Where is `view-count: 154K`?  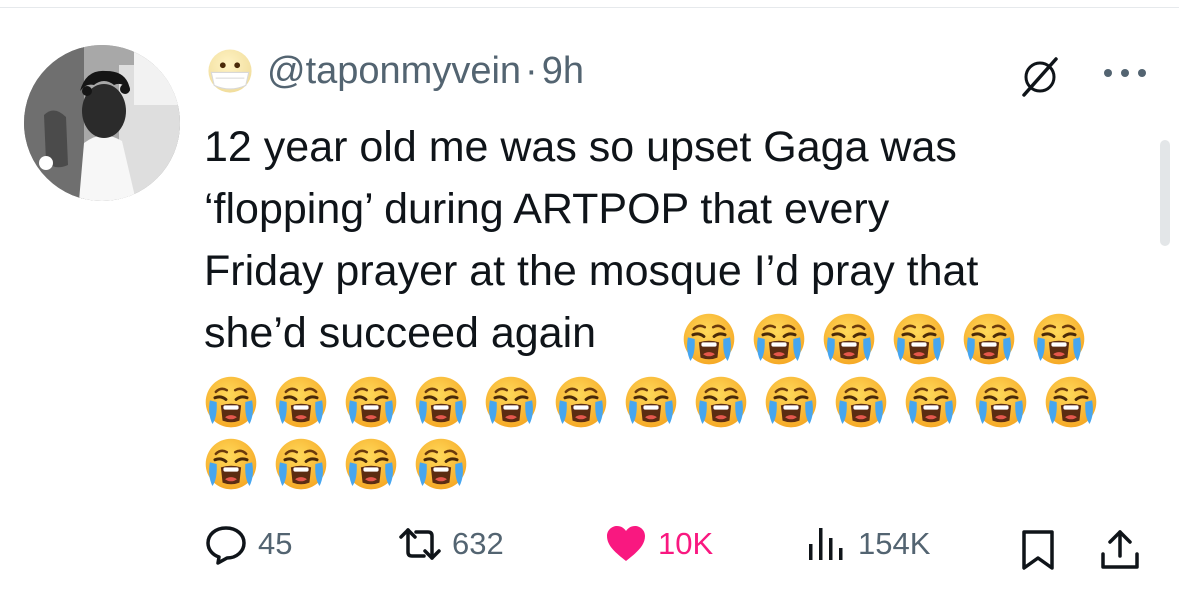 view-count: 154K is located at coordinates (894, 543).